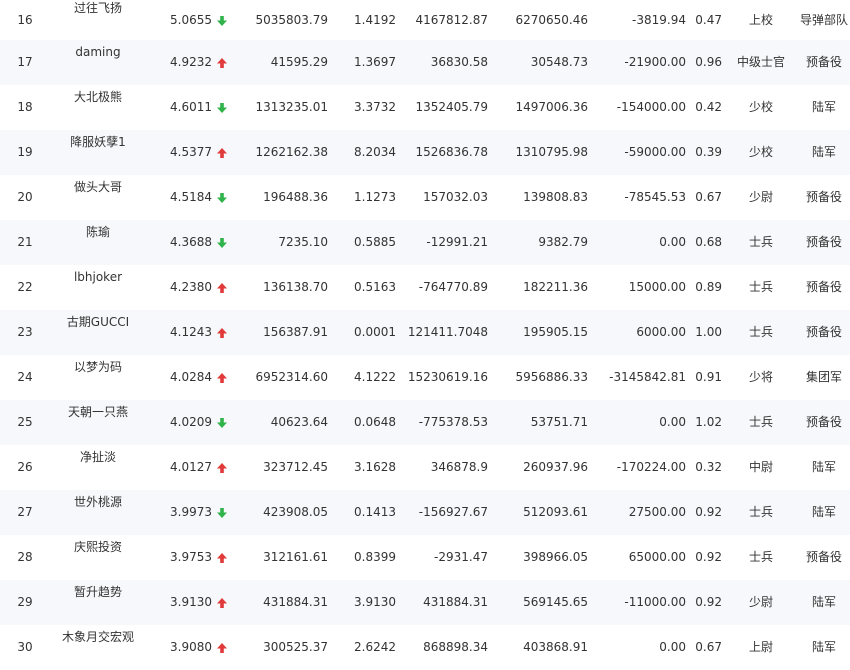 This screenshot has width=850, height=670. What do you see at coordinates (98, 467) in the screenshot?
I see `name-cell: 净扯淡` at bounding box center [98, 467].